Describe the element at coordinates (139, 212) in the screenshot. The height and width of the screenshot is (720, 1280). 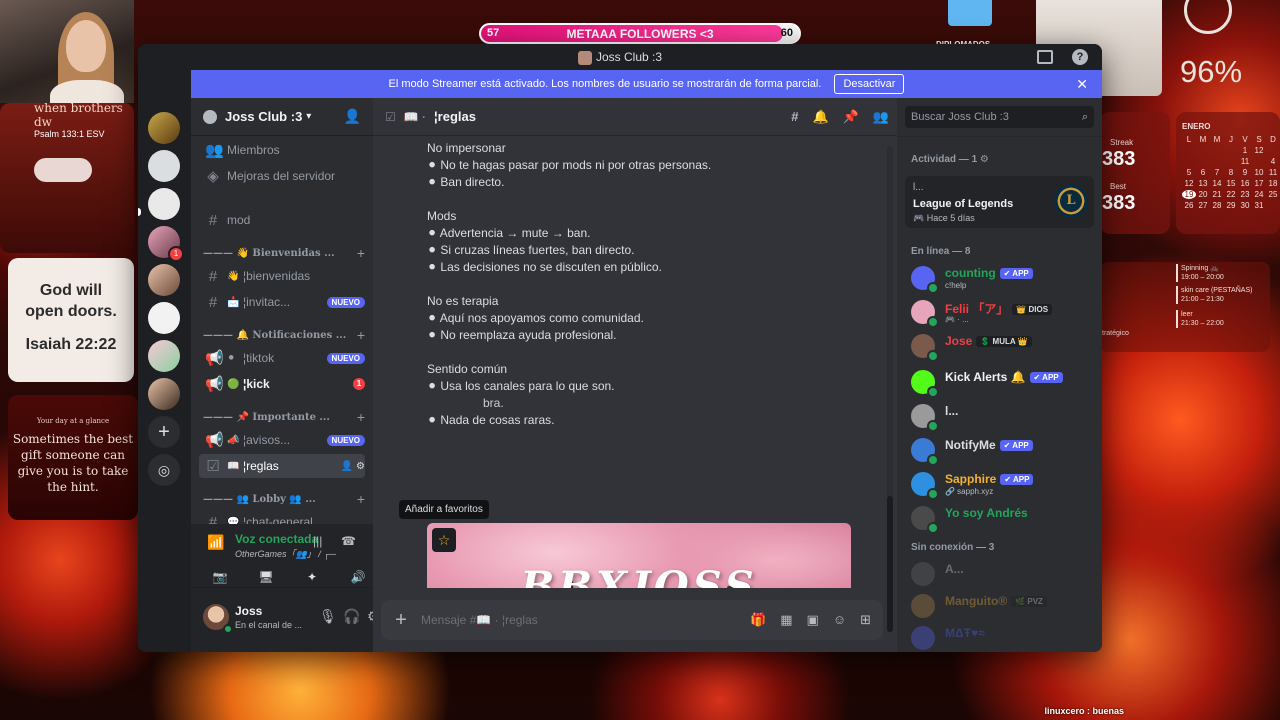
I see `server-selected-indicator` at that location.